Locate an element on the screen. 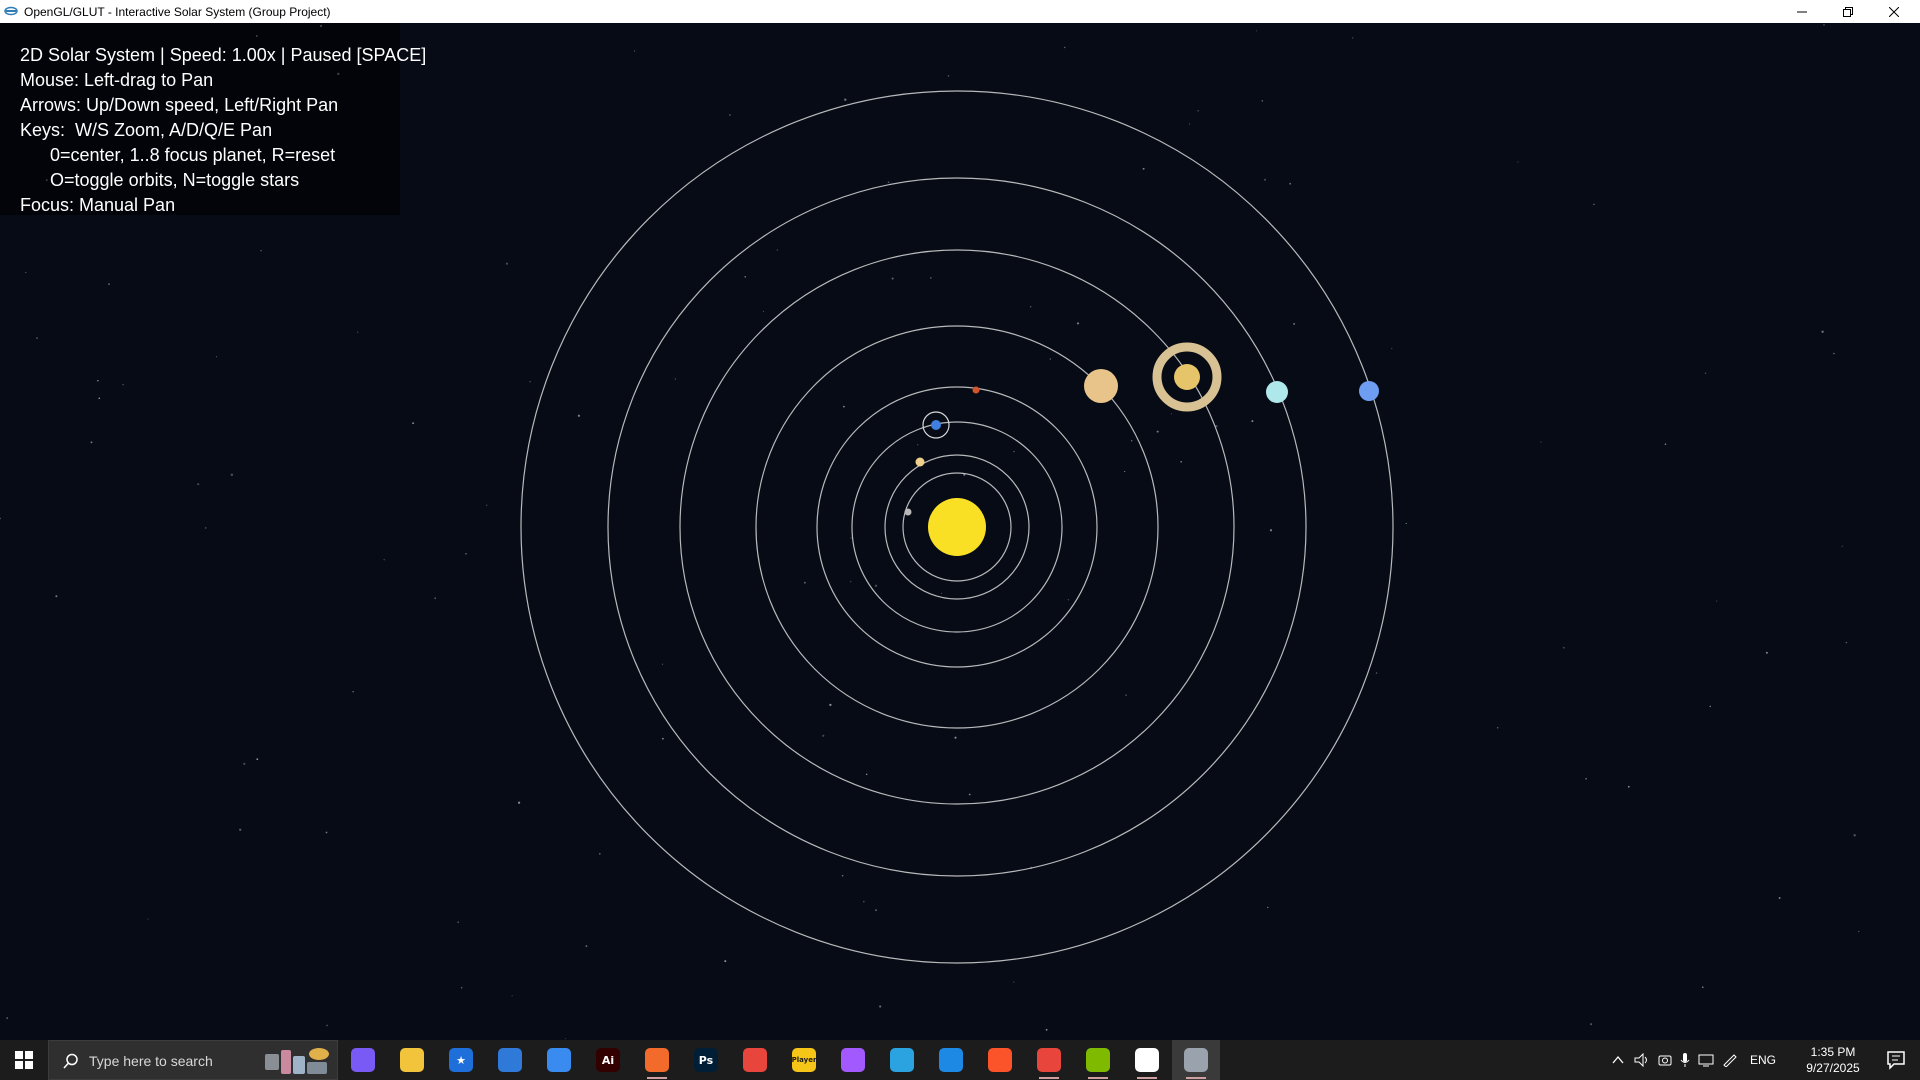  clock-time: 1:35 PM is located at coordinates (1833, 1052).